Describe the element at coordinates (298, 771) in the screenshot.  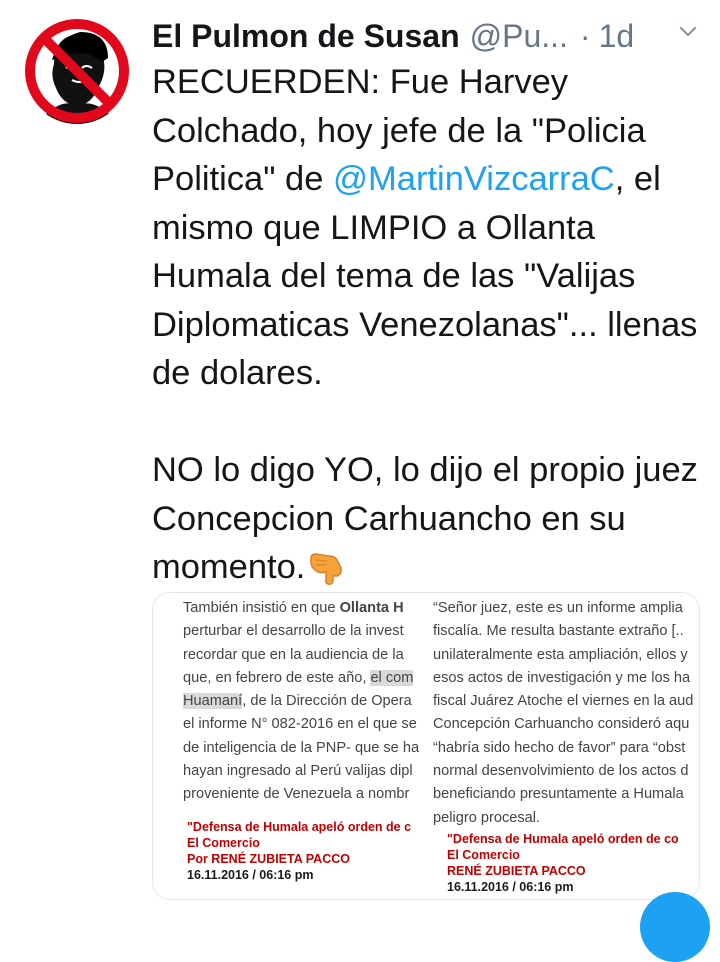
I see `clipping-line: hayan ingresado al Perú valijas dipl` at that location.